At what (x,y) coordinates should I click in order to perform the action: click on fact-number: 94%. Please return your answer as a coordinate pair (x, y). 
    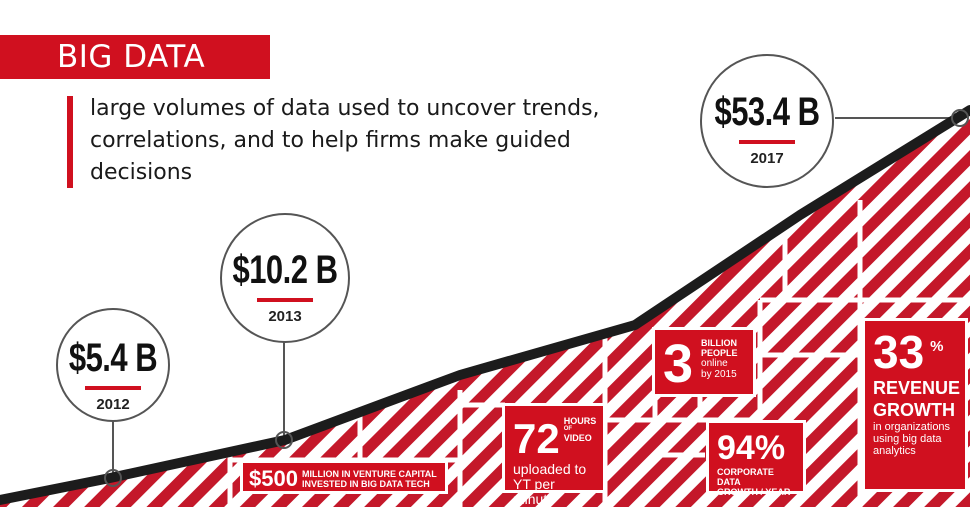
    Looking at the image, I should click on (751, 448).